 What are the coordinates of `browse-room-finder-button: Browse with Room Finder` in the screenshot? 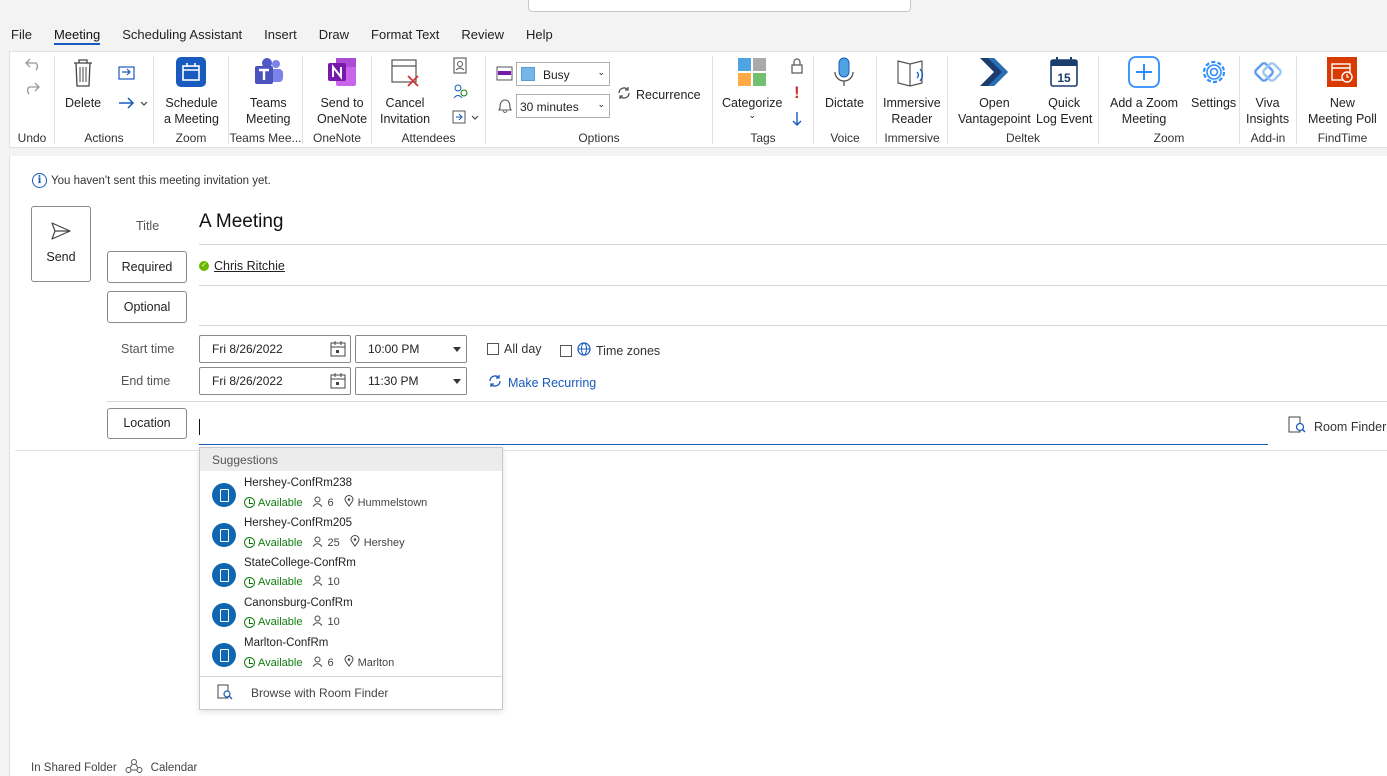 It's located at (351, 692).